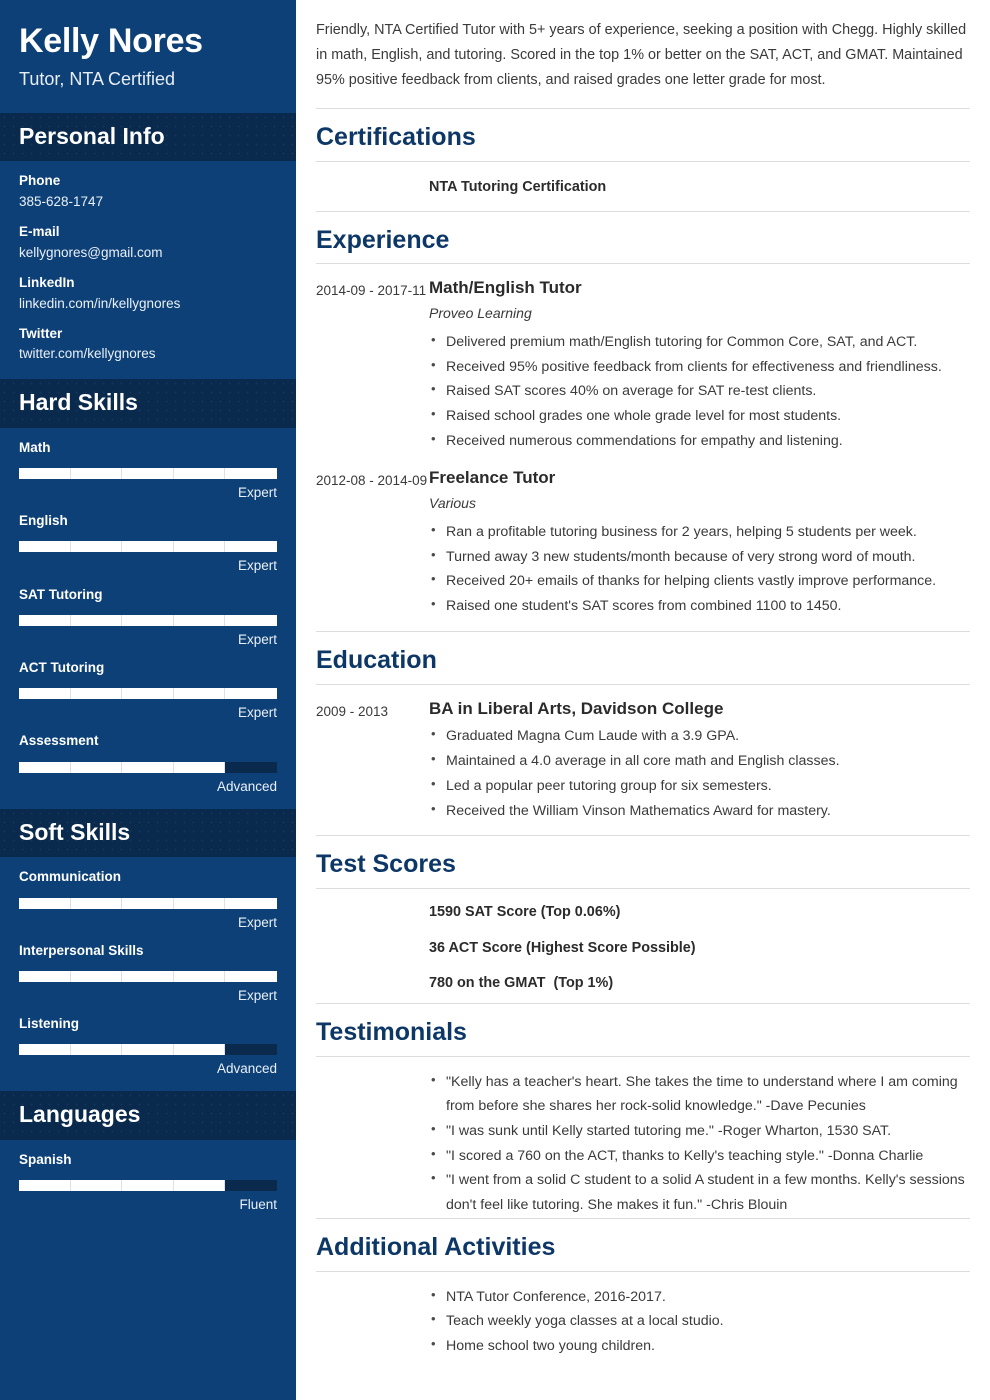 This screenshot has height=1400, width=990. I want to click on hard-skills-body: Math Expert English Expert SAT Tutoring, so click(148, 618).